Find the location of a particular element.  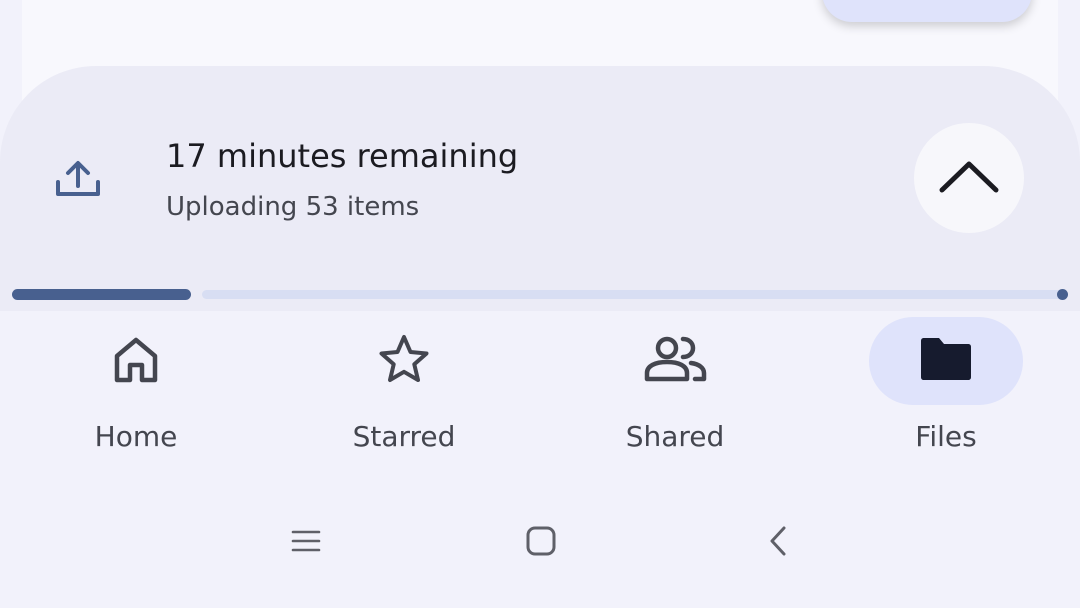

nav-item-shared: Shared is located at coordinates (675, 396).